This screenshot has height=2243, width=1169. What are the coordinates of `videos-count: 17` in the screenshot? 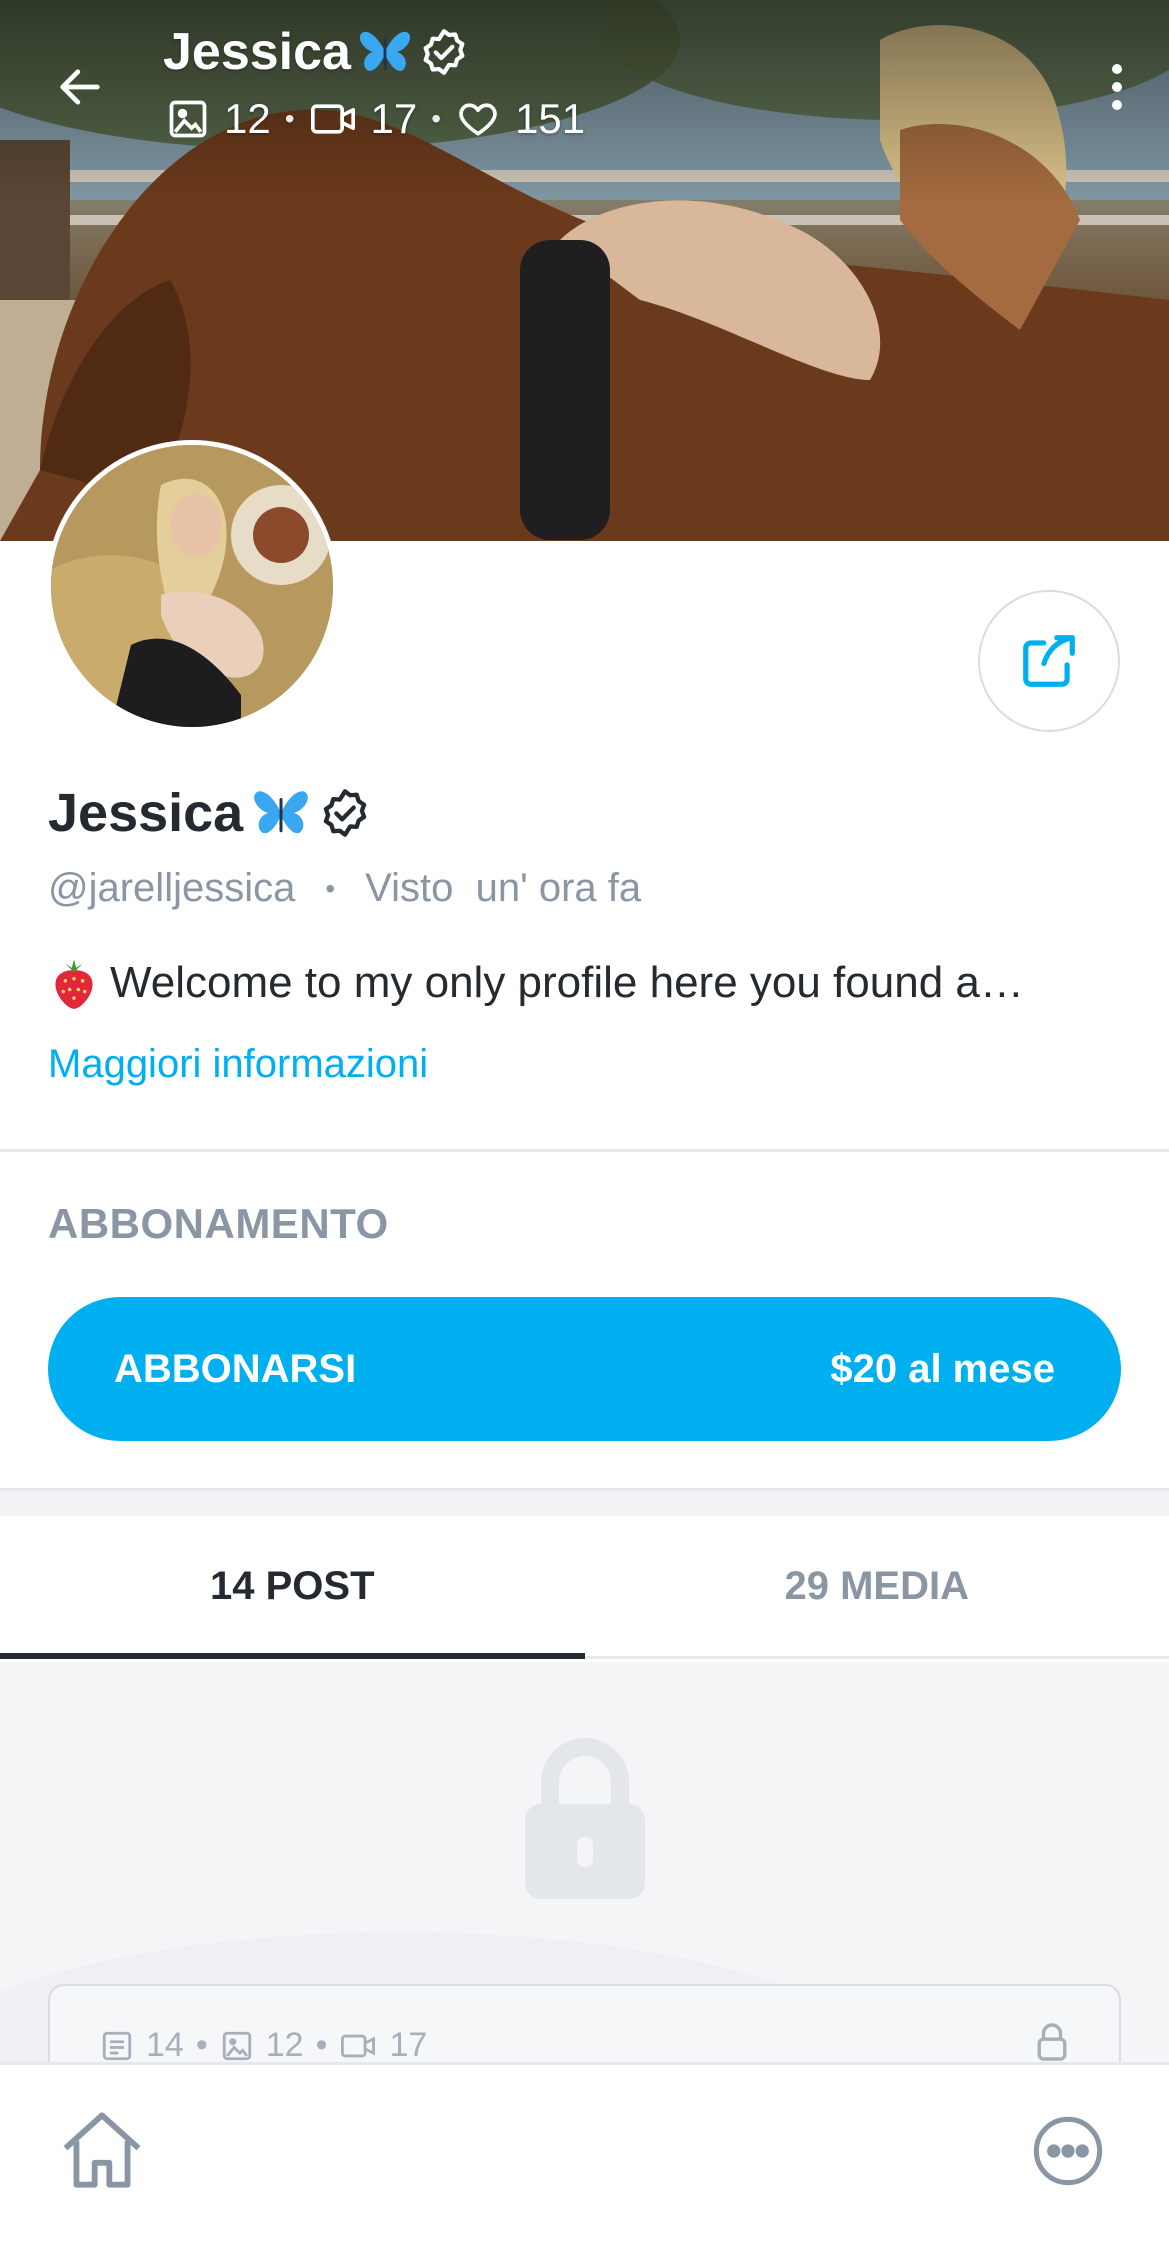 It's located at (394, 118).